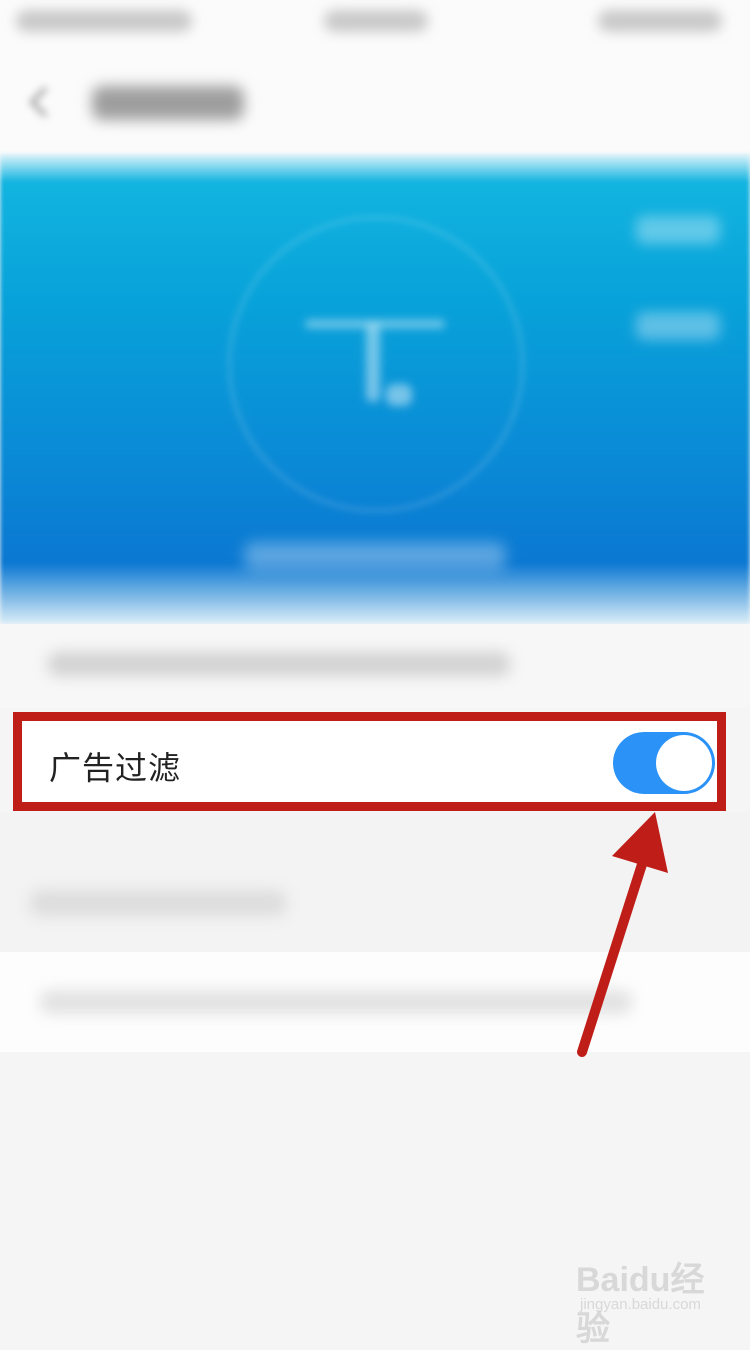  I want to click on back-arrow-icon, so click(40, 102).